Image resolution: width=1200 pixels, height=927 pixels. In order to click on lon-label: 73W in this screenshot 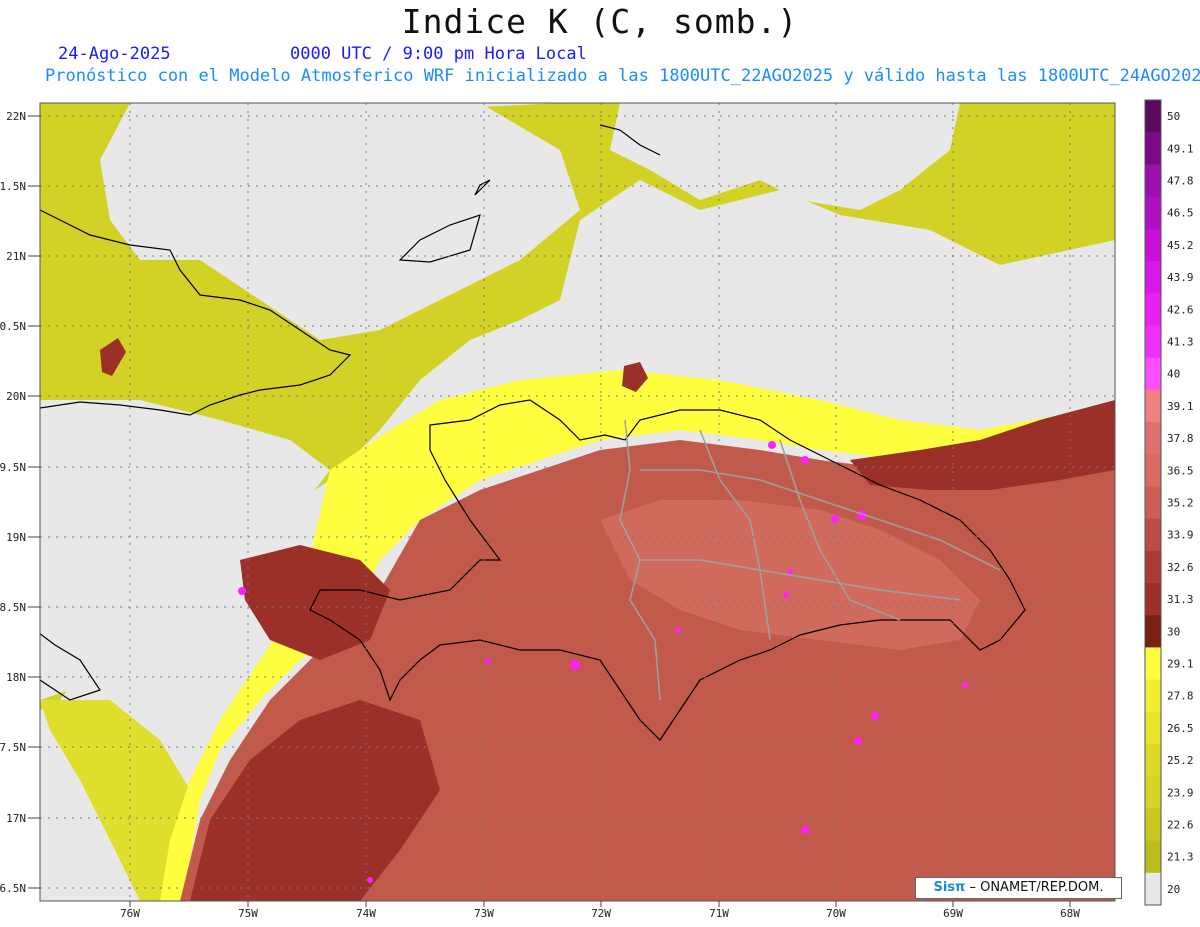, I will do `click(484, 913)`.